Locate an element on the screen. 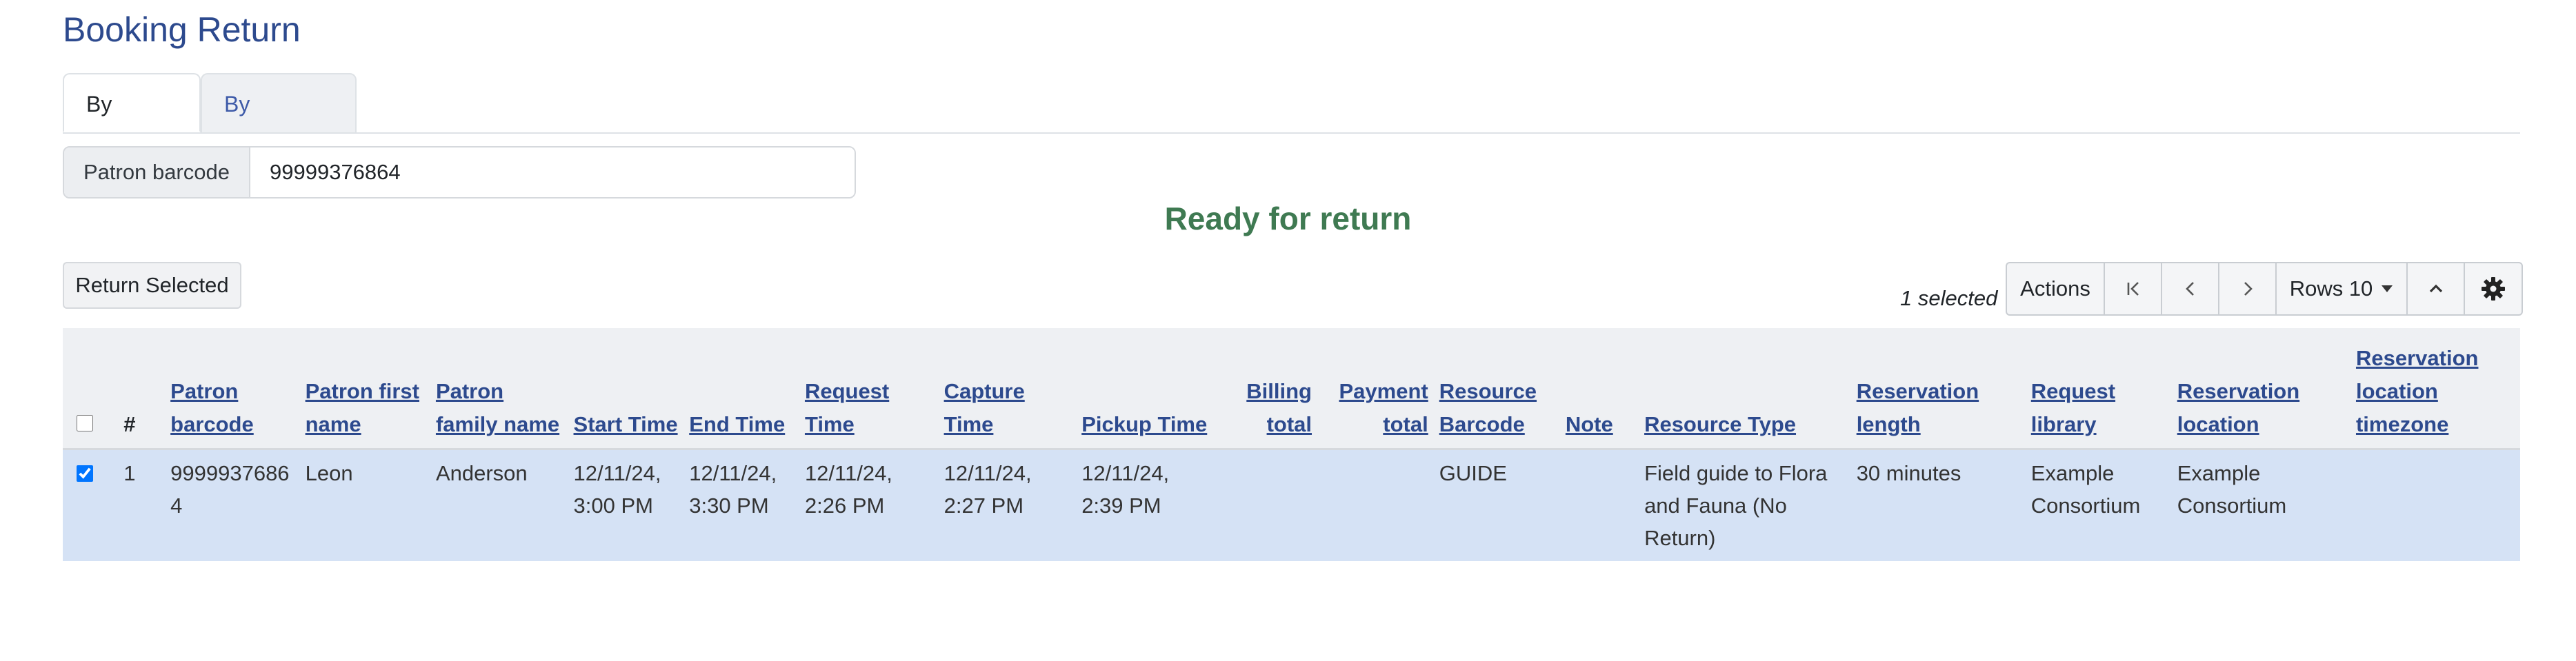  patron-barcode-group: Patron barcode is located at coordinates (459, 173).